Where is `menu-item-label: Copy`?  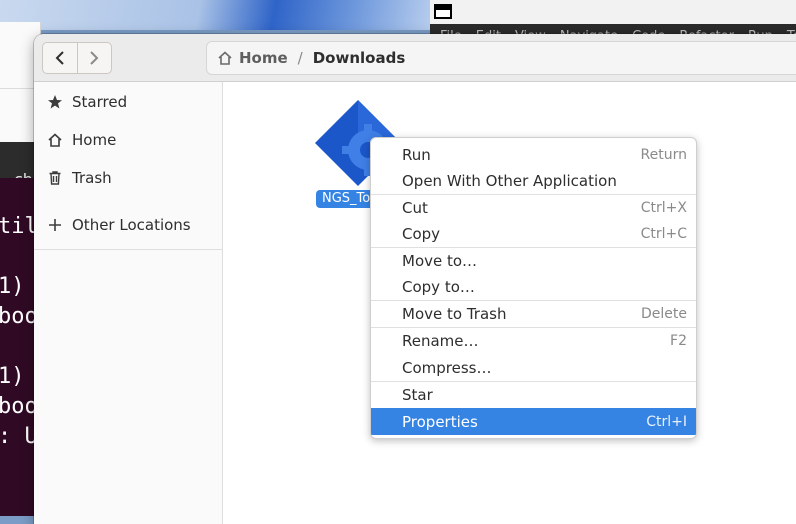
menu-item-label: Copy is located at coordinates (421, 233).